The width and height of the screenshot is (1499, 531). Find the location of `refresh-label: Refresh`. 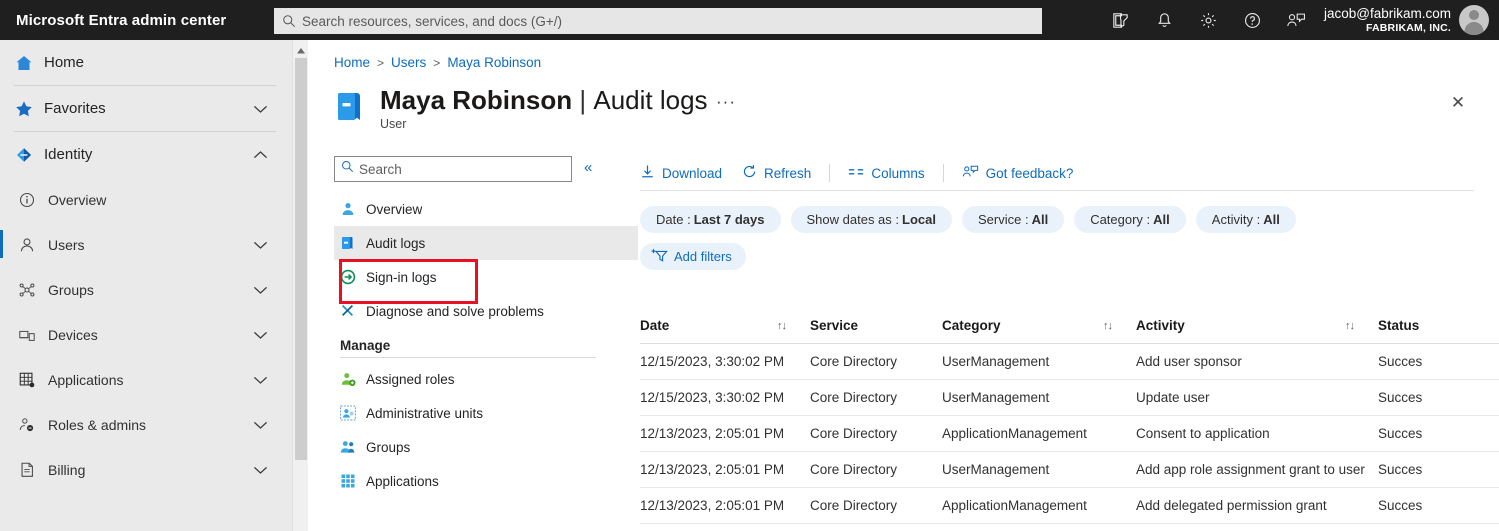

refresh-label: Refresh is located at coordinates (788, 173).